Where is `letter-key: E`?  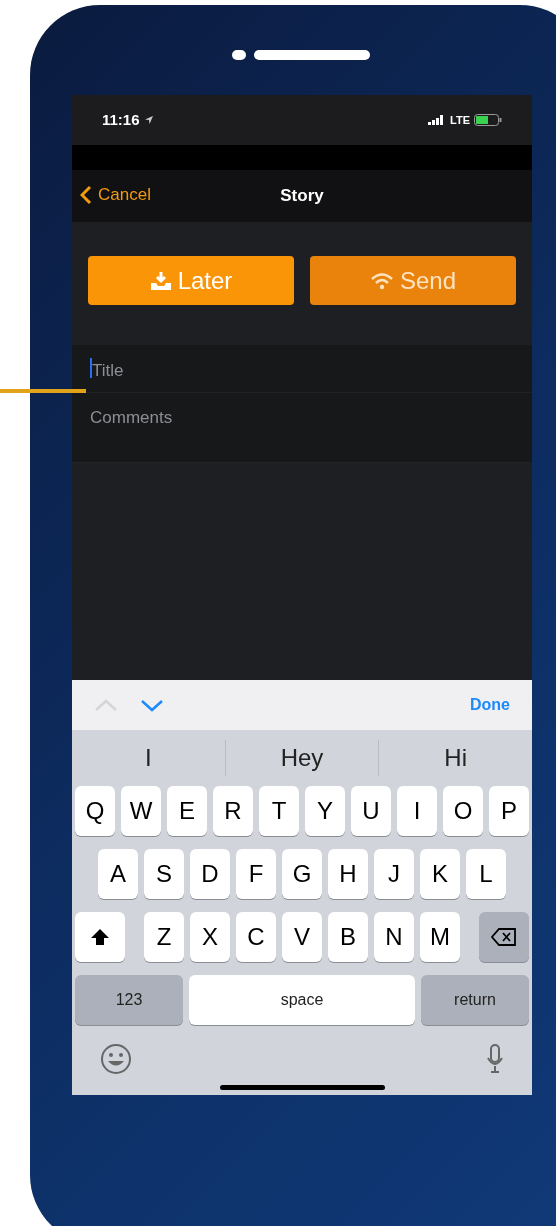 letter-key: E is located at coordinates (187, 811).